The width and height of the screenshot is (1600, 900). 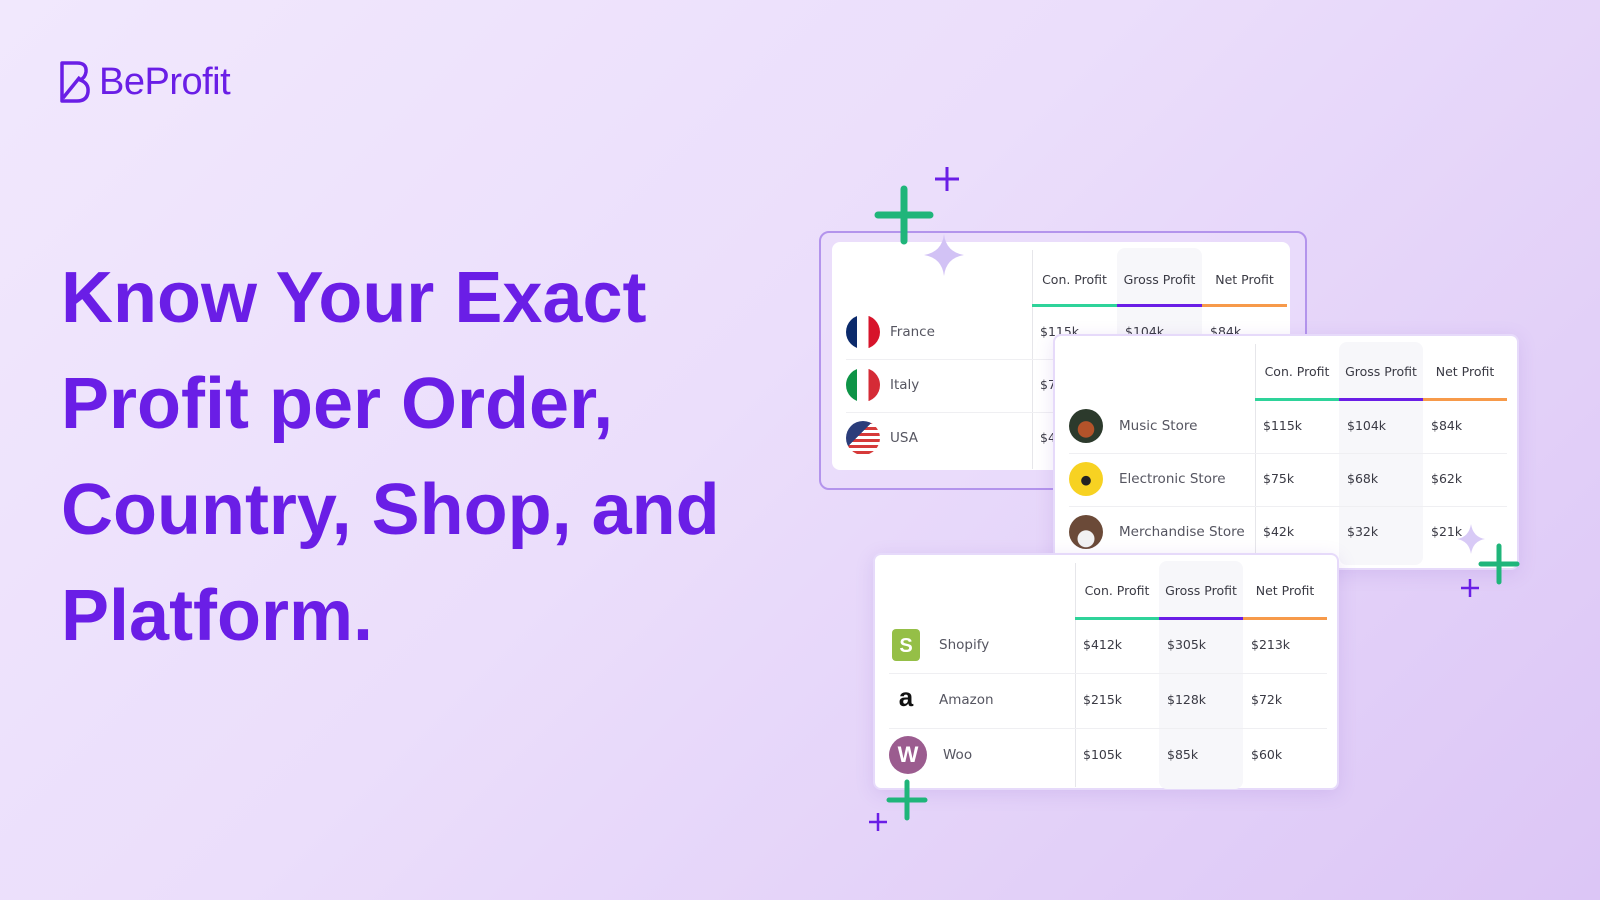 What do you see at coordinates (1367, 425) in the screenshot?
I see `profit-value: $104k` at bounding box center [1367, 425].